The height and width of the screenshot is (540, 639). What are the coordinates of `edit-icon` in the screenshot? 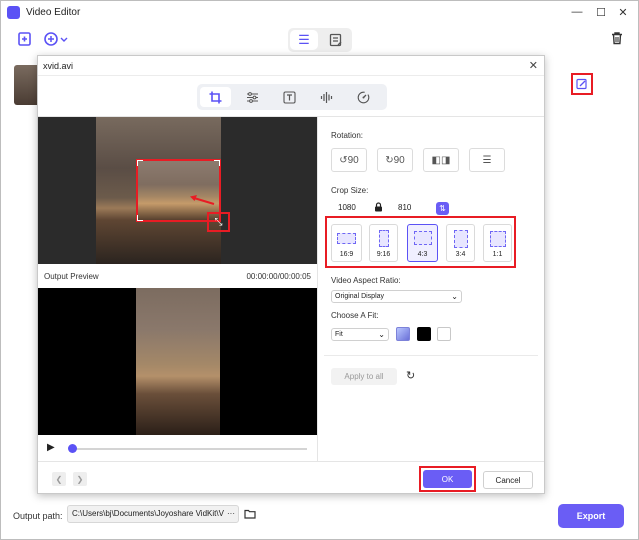 It's located at (582, 84).